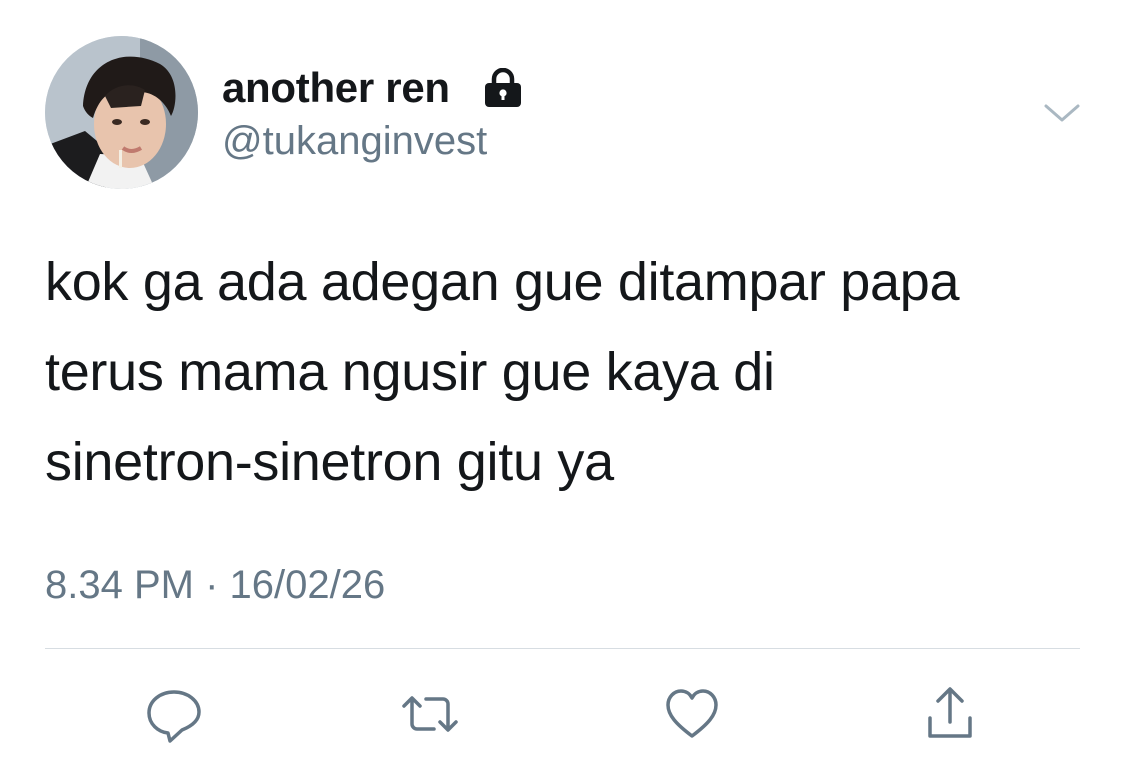  What do you see at coordinates (174, 714) in the screenshot?
I see `reply-icon` at bounding box center [174, 714].